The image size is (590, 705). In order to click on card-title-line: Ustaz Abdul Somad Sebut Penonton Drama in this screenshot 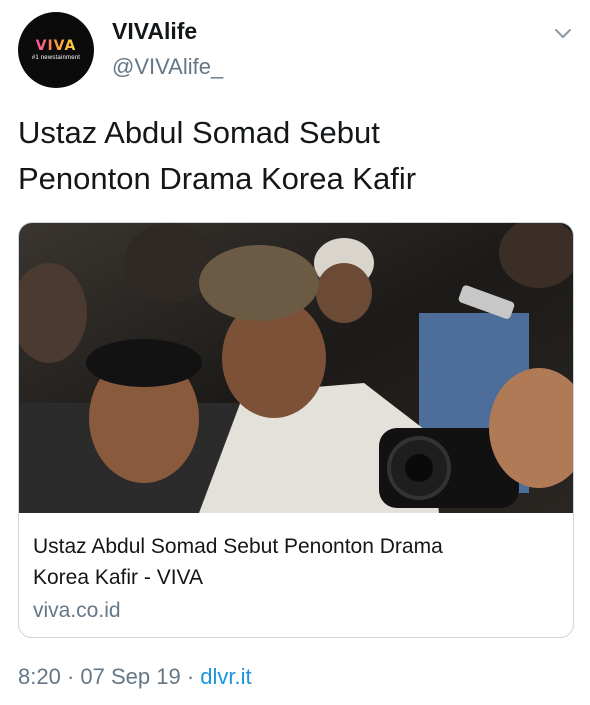, I will do `click(238, 546)`.